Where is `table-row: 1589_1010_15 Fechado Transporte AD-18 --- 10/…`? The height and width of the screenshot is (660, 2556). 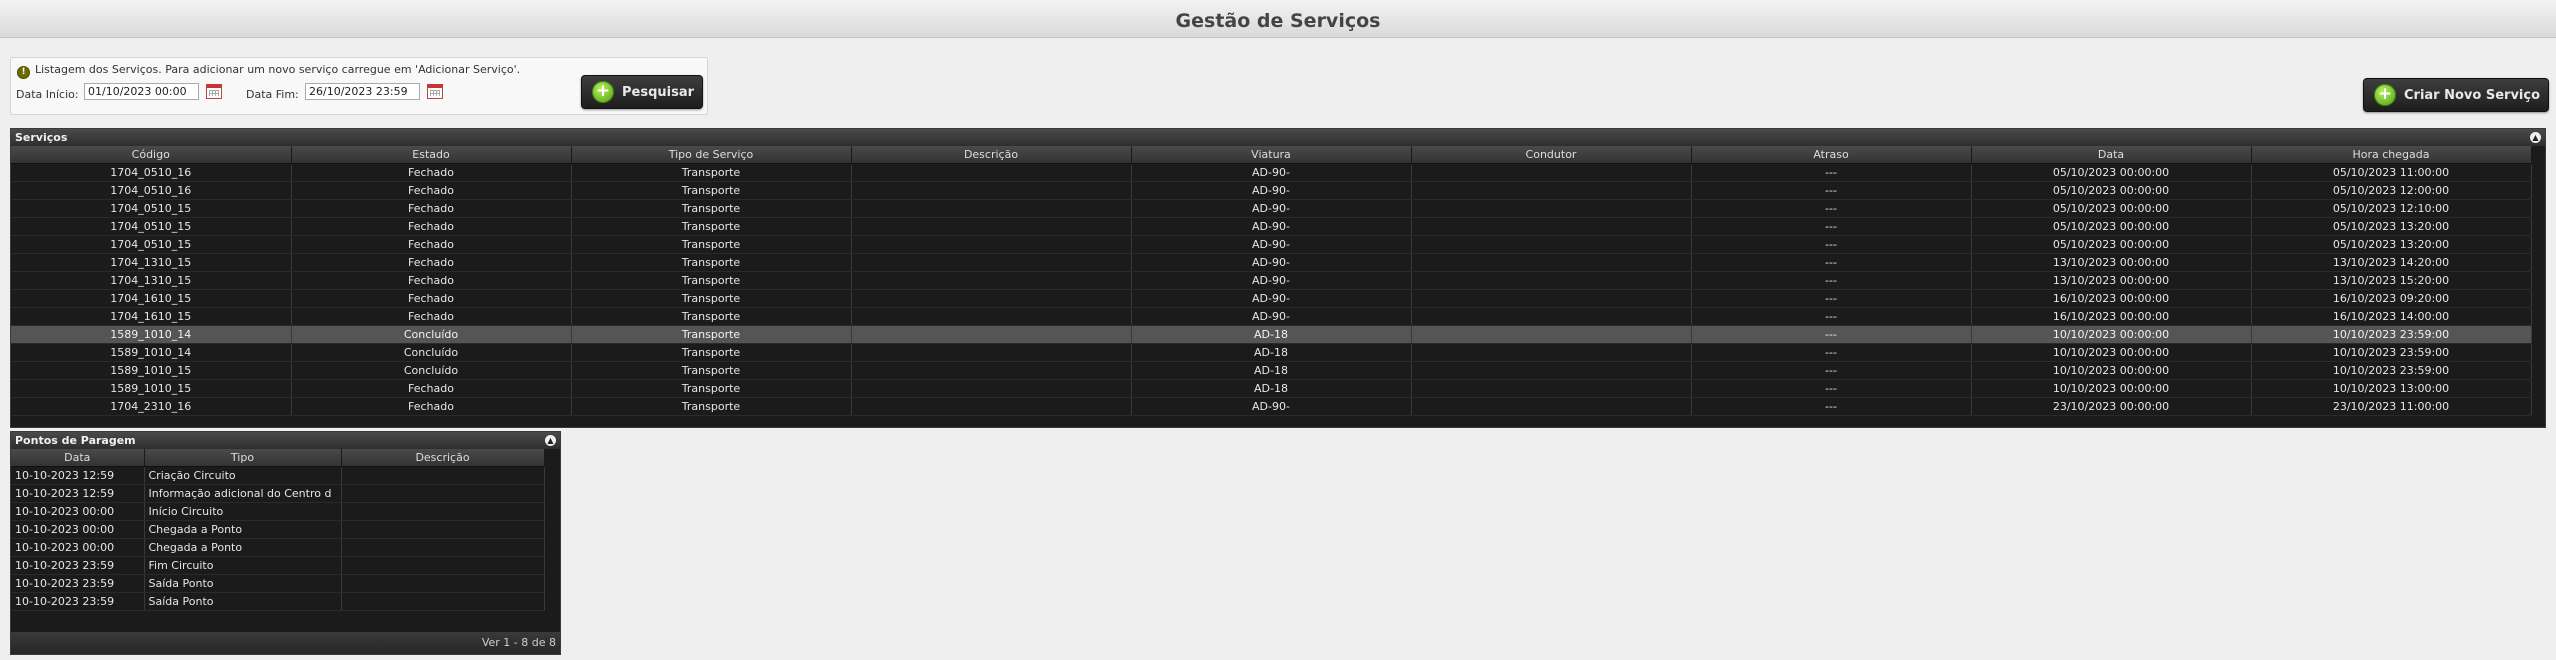
table-row: 1589_1010_15 Fechado Transporte AD-18 --- 10/… is located at coordinates (1271, 388).